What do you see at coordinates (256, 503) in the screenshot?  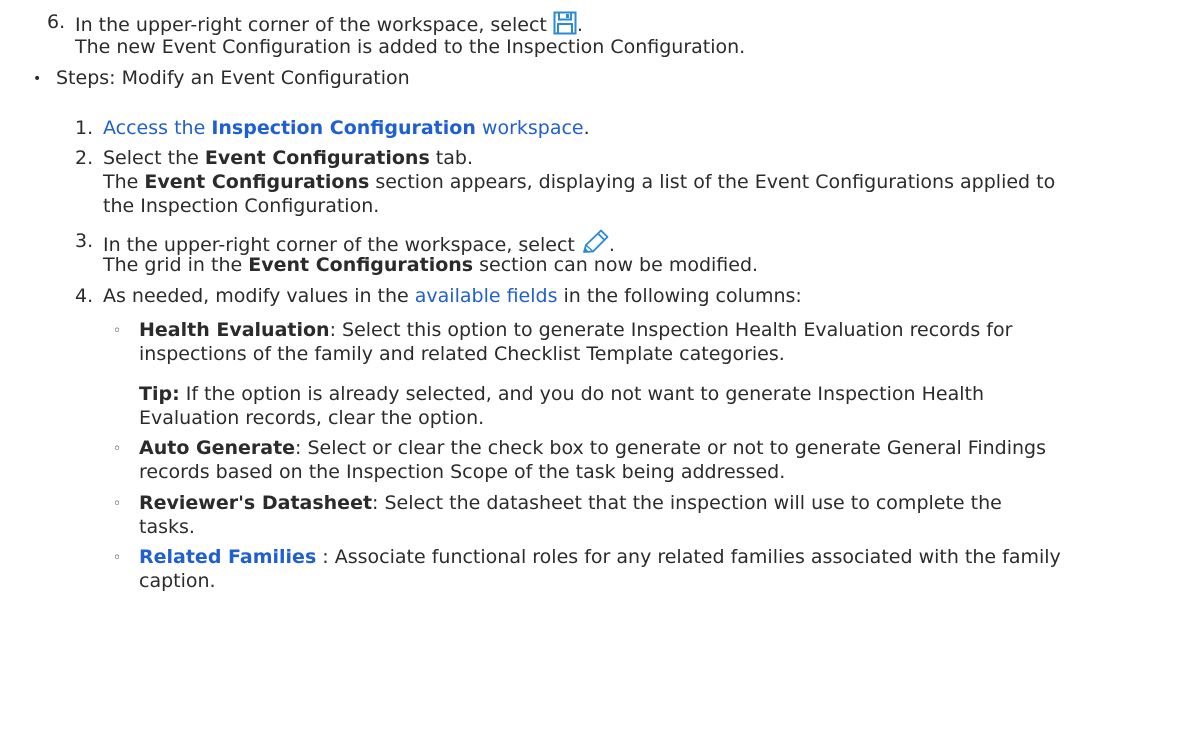 I see `reviewers-datasheet-label: Reviewer's Datasheet` at bounding box center [256, 503].